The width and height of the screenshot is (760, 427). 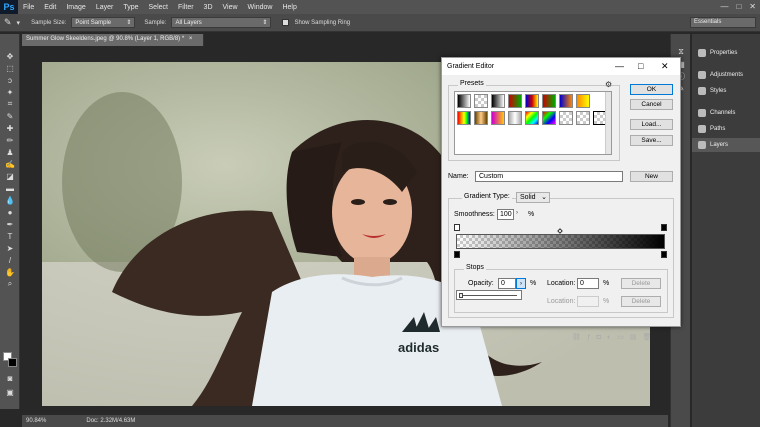 What do you see at coordinates (75, 7) in the screenshot?
I see `menu-image: Image` at bounding box center [75, 7].